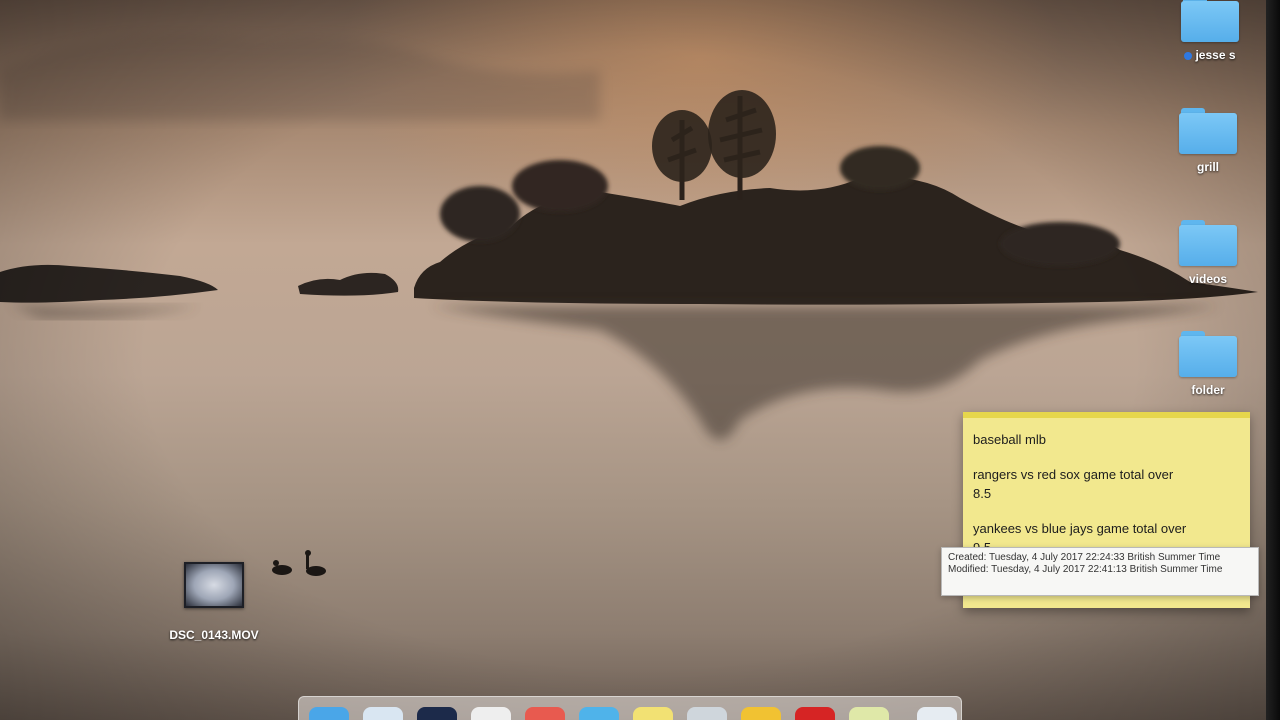 Image resolution: width=1280 pixels, height=720 pixels. What do you see at coordinates (707, 713) in the screenshot?
I see `preview-icon` at bounding box center [707, 713].